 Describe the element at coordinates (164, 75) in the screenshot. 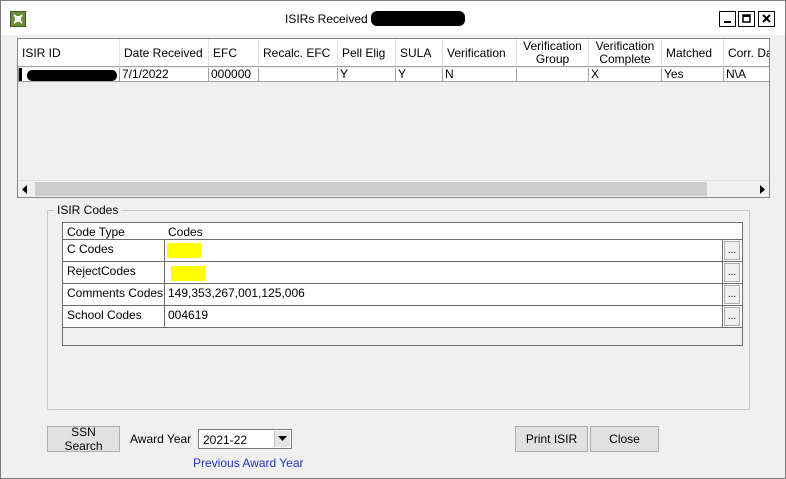

I see `cell-date-received: 7/1/2022` at that location.